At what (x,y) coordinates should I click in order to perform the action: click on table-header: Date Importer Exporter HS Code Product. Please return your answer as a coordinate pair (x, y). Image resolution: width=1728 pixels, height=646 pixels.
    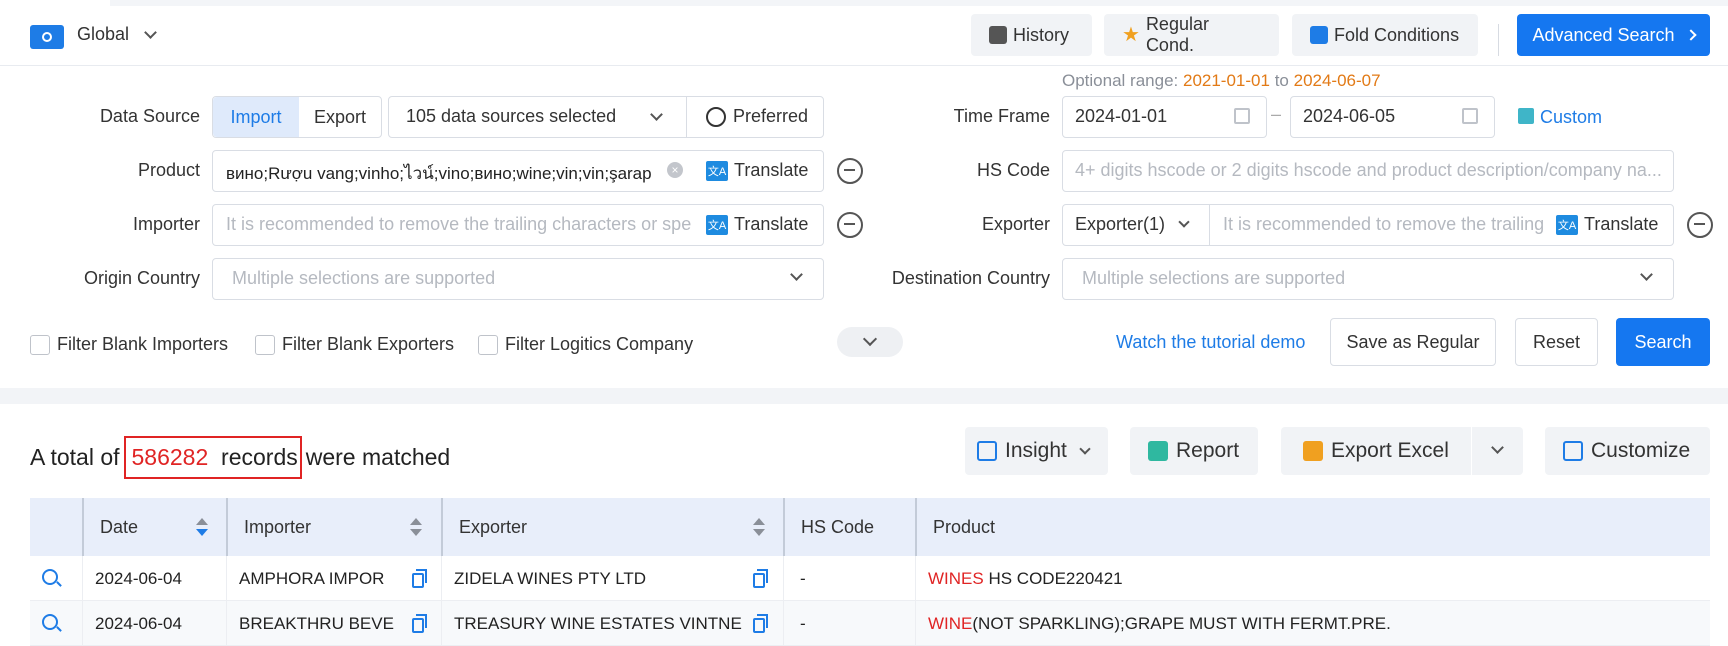
    Looking at the image, I should click on (870, 527).